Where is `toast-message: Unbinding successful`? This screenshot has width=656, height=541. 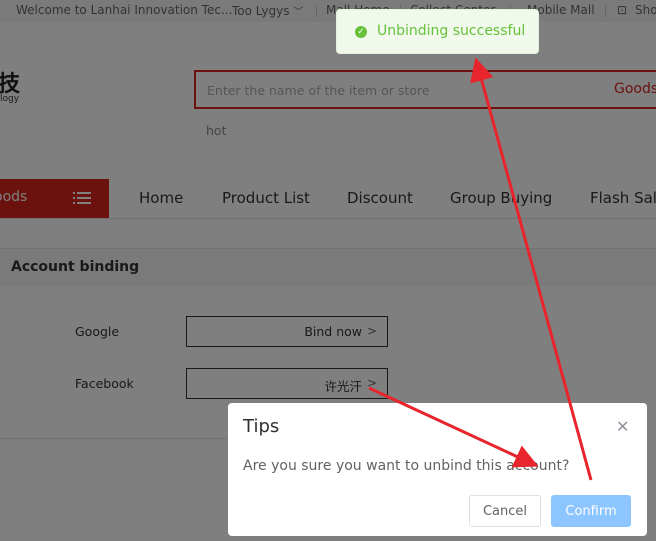
toast-message: Unbinding successful is located at coordinates (451, 31).